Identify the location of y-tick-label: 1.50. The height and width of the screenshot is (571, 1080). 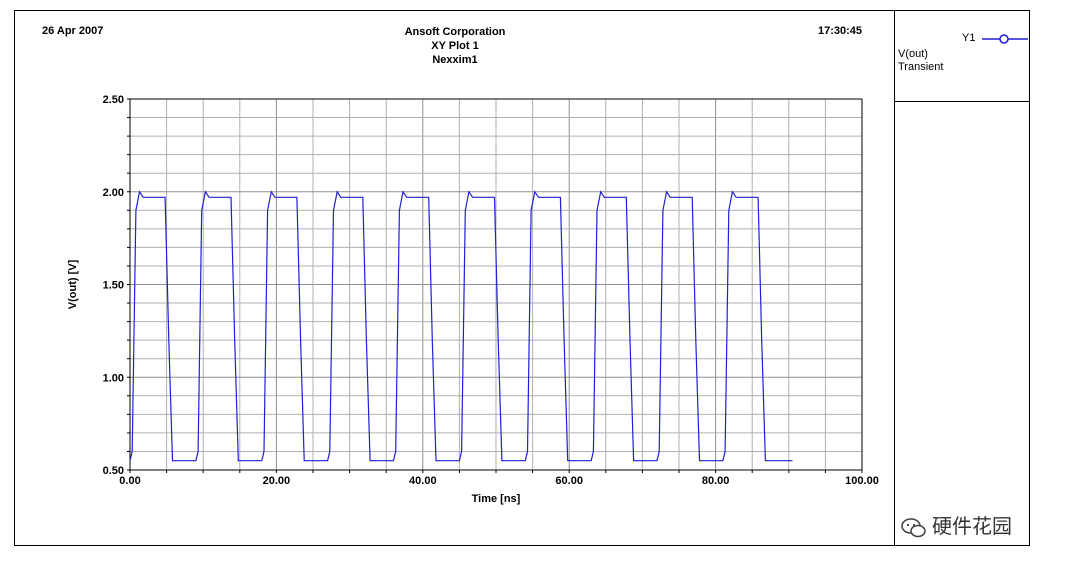
(113, 286).